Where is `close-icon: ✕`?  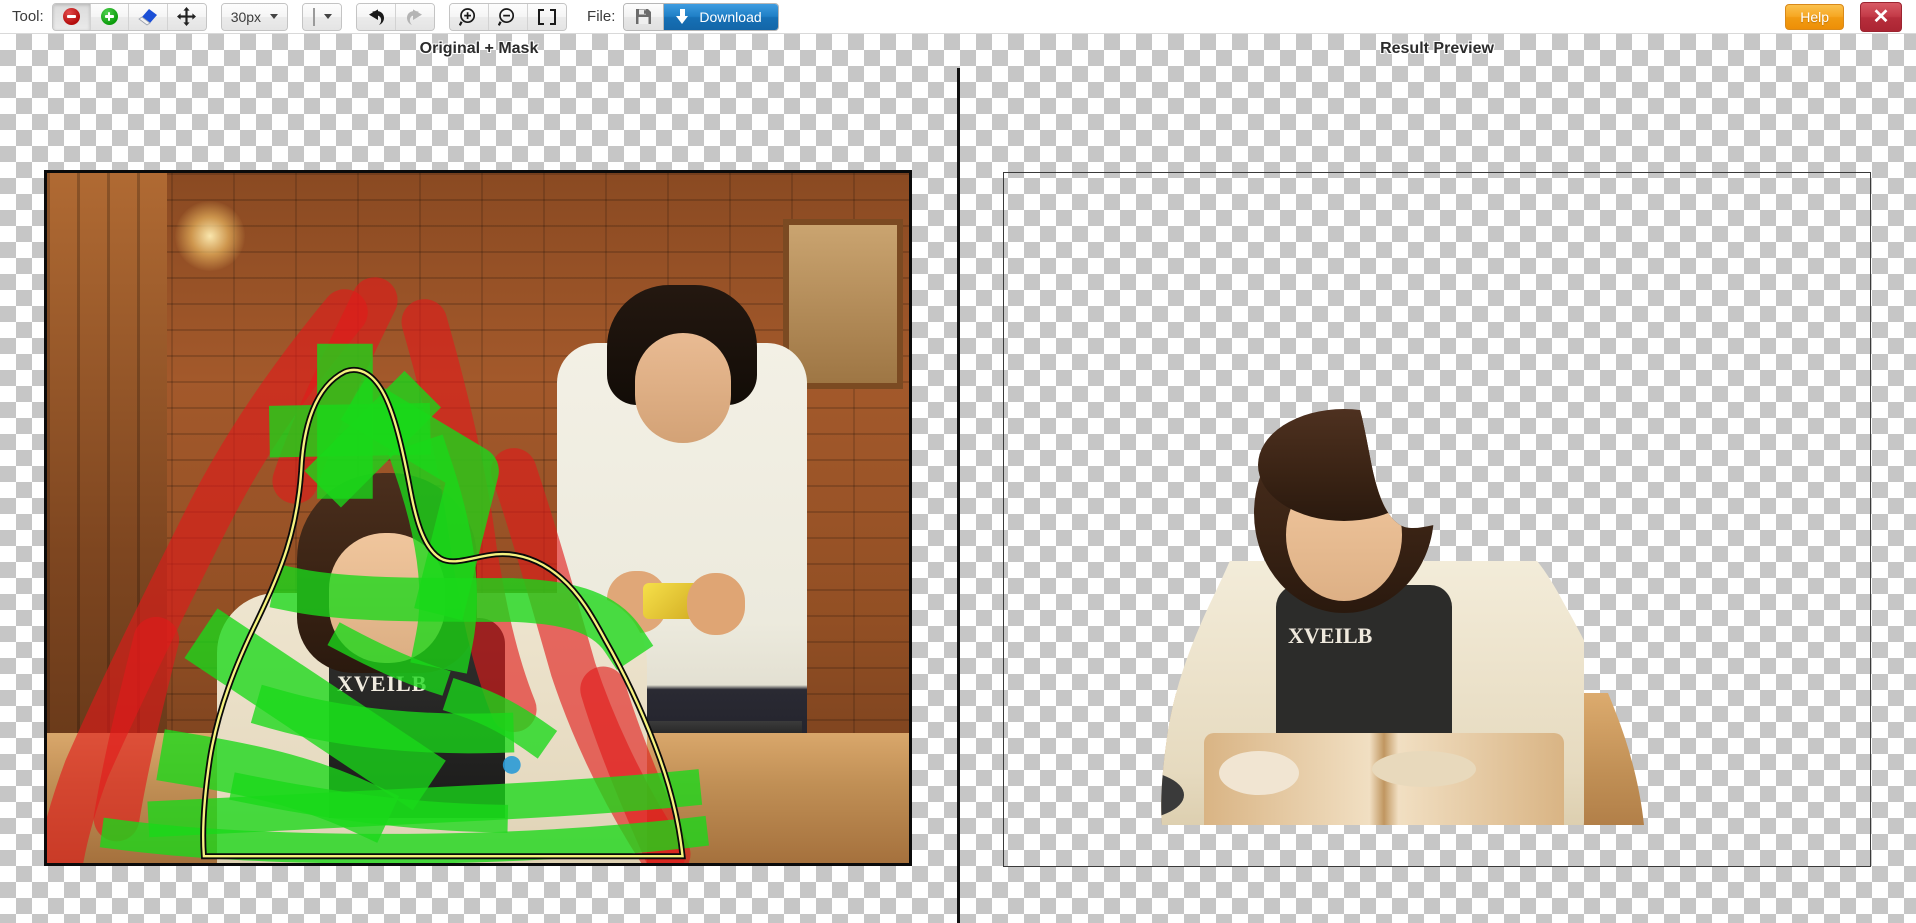 close-icon: ✕ is located at coordinates (1881, 16).